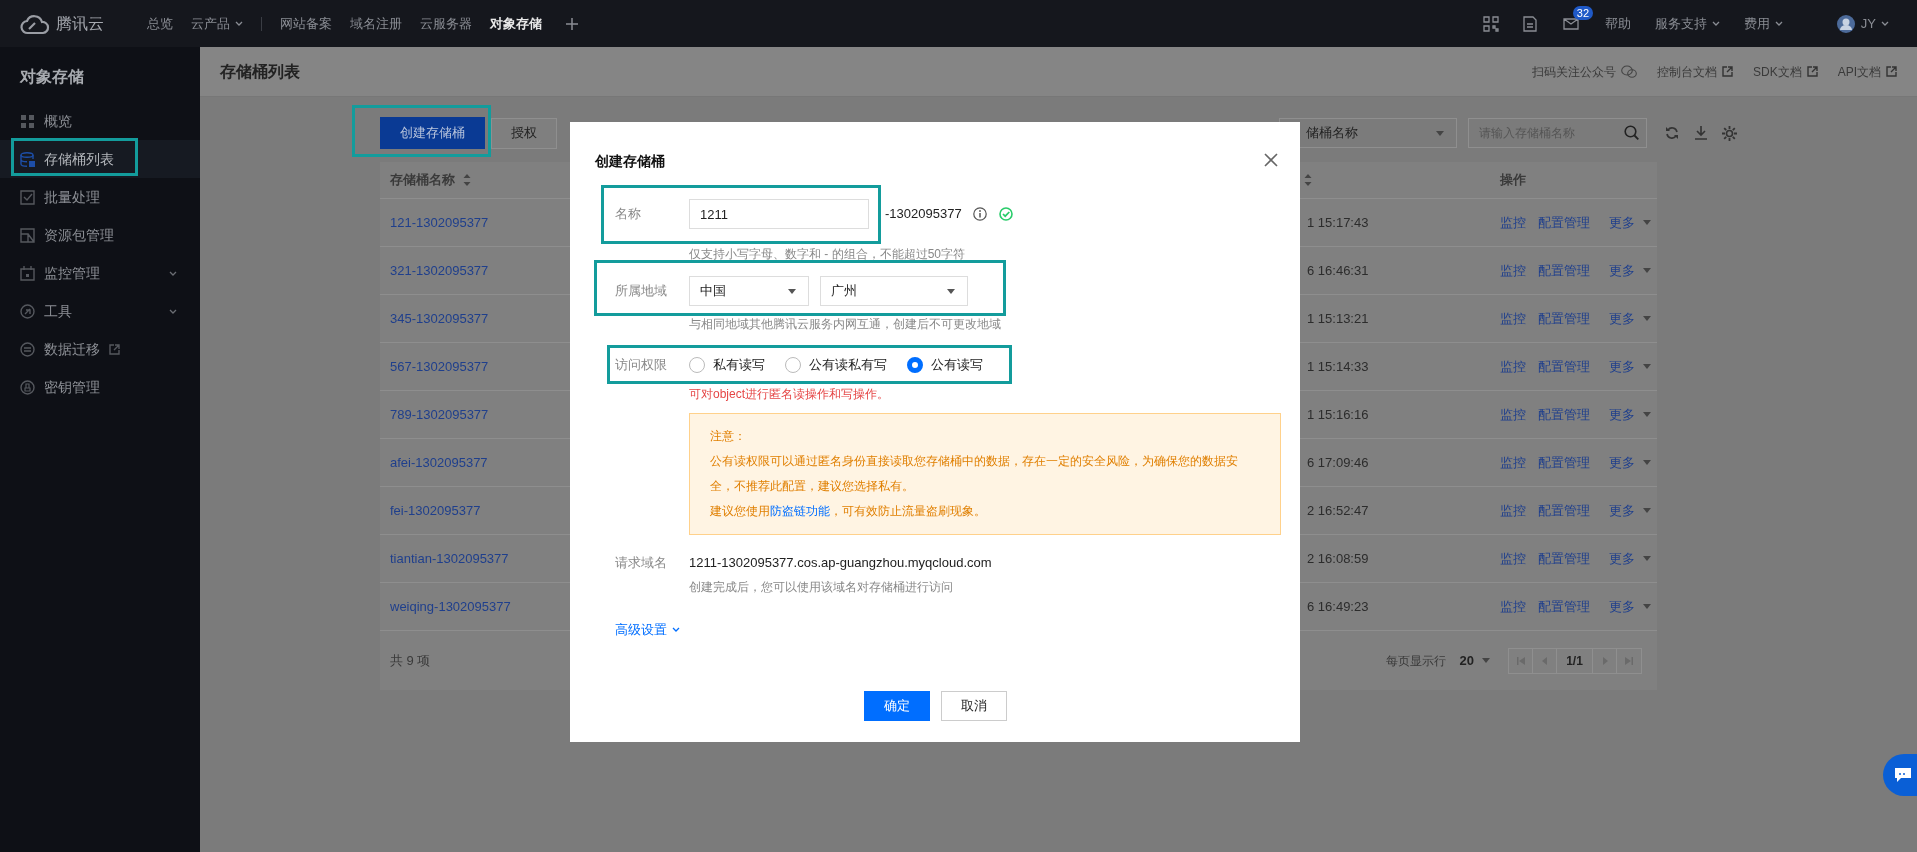  I want to click on table-cell: 6 16:49:23, so click(1338, 606).